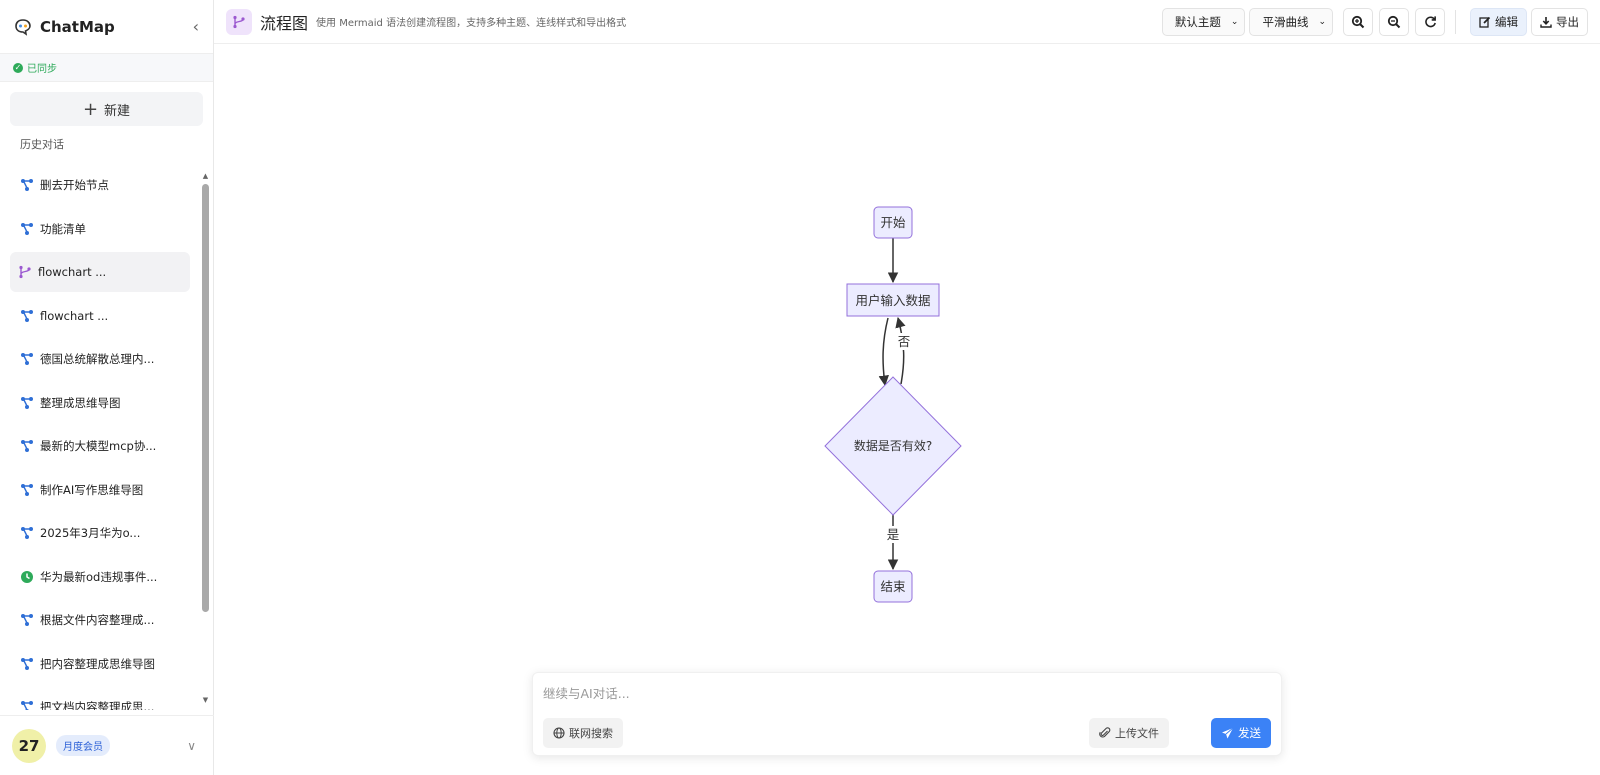 This screenshot has height=775, width=1600. I want to click on new-chat-label: 新建, so click(117, 111).